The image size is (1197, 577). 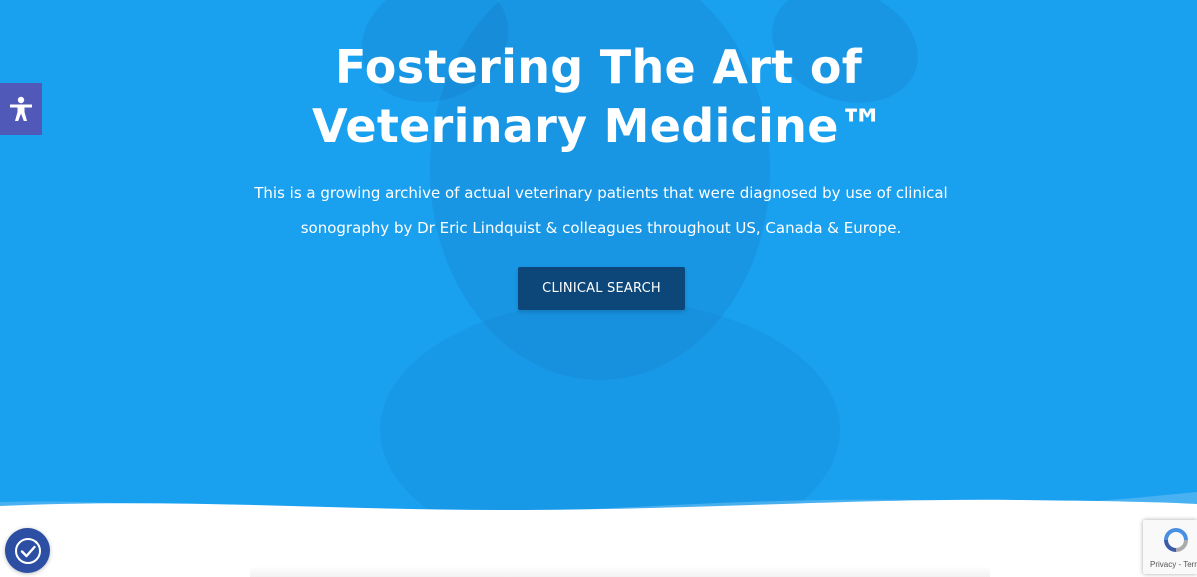 I want to click on wave-divider, so click(x=598, y=534).